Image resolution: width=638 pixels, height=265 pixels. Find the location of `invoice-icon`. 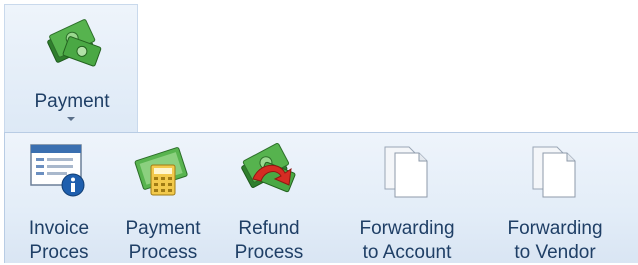

invoice-icon is located at coordinates (57, 170).